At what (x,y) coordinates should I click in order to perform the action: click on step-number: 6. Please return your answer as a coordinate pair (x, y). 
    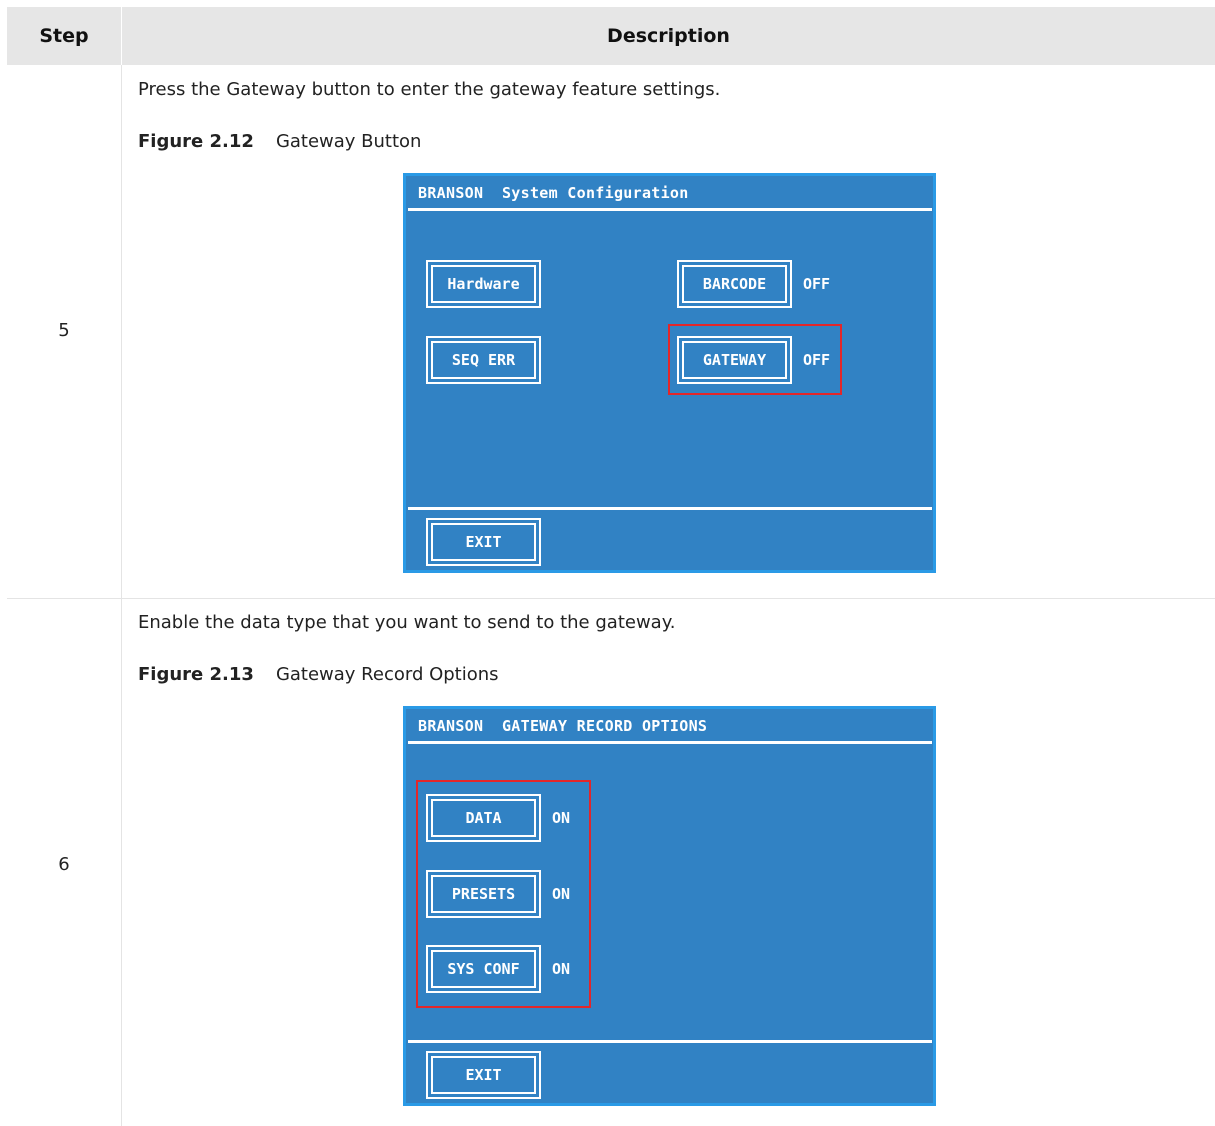
    Looking at the image, I should click on (64, 864).